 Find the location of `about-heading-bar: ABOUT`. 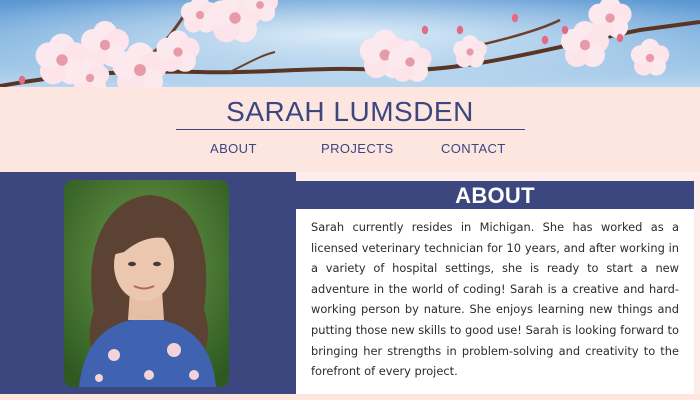

about-heading-bar: ABOUT is located at coordinates (495, 195).